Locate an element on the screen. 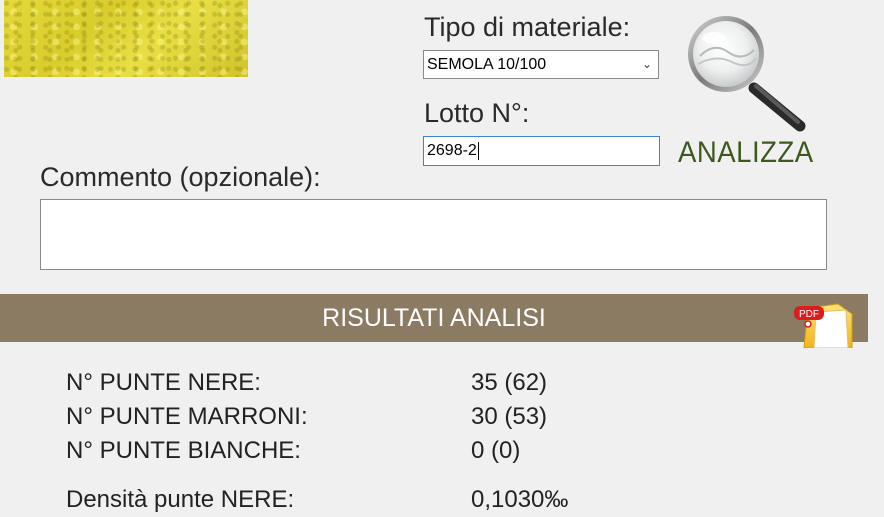 This screenshot has width=884, height=517. pdf-icon: PDF is located at coordinates (821, 325).